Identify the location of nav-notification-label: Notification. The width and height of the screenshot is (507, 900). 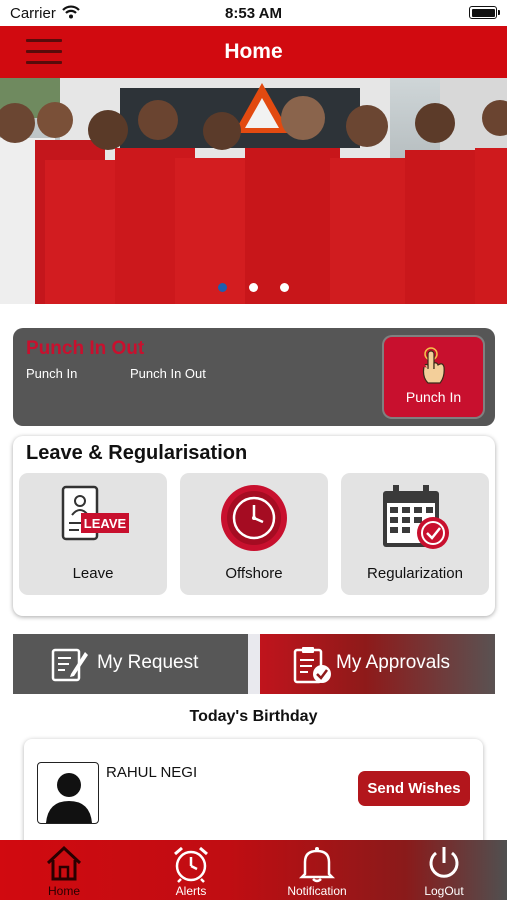
(317, 891).